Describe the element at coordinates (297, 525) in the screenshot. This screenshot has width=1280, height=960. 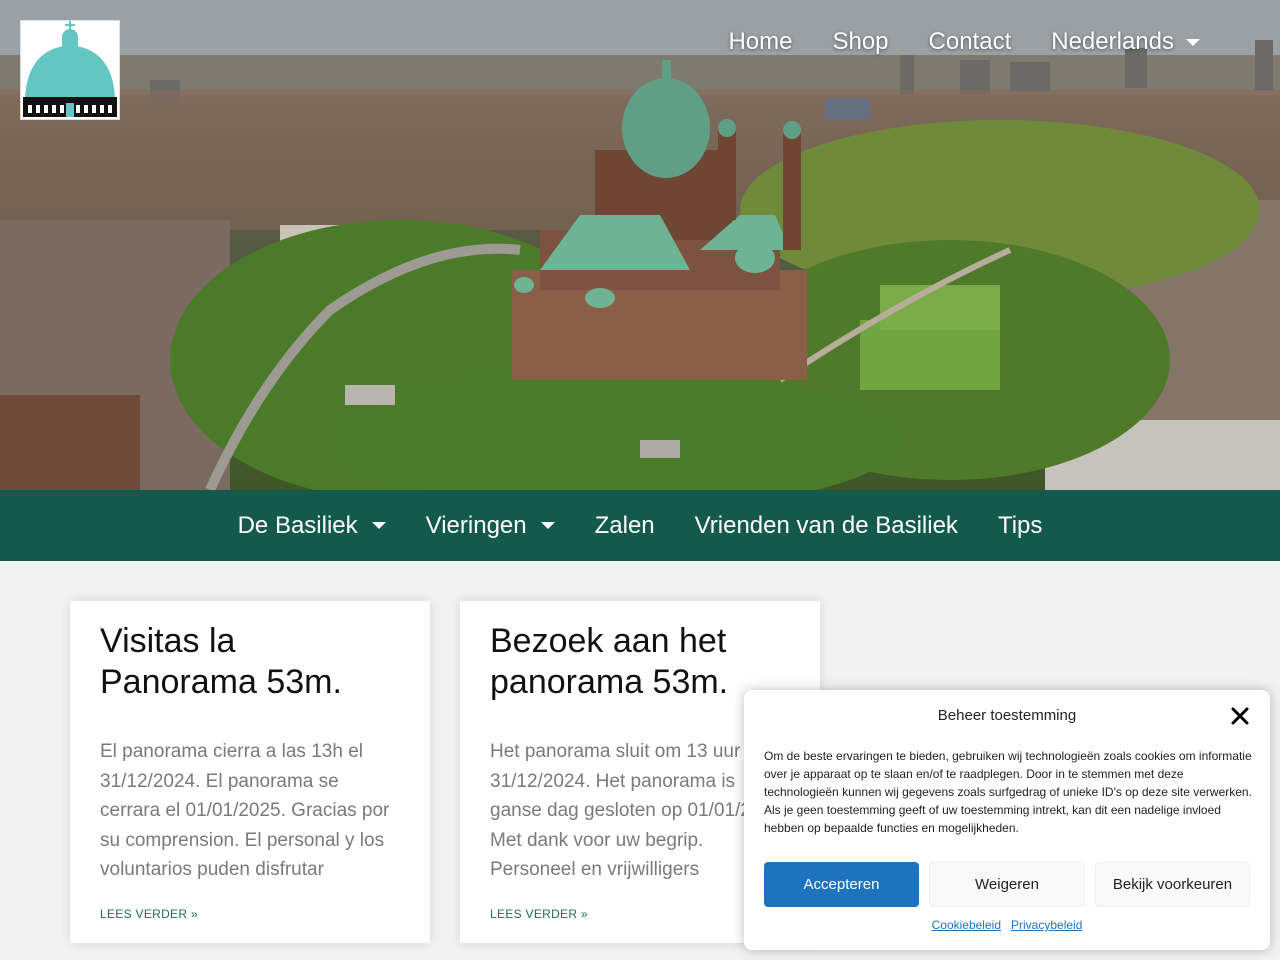
I see `nav-item-label: De Basiliek` at that location.